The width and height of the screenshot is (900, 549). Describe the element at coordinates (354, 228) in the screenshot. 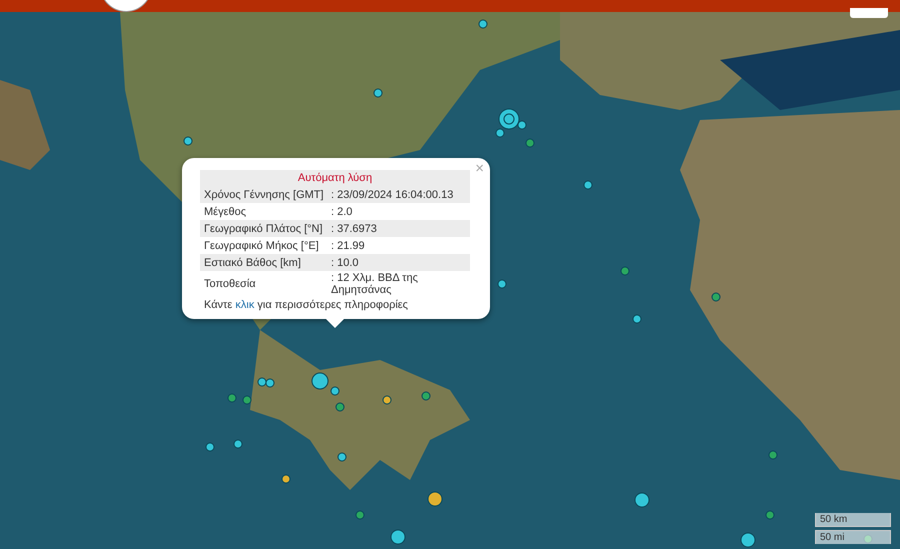

I see `field-value: : 37.6973` at that location.